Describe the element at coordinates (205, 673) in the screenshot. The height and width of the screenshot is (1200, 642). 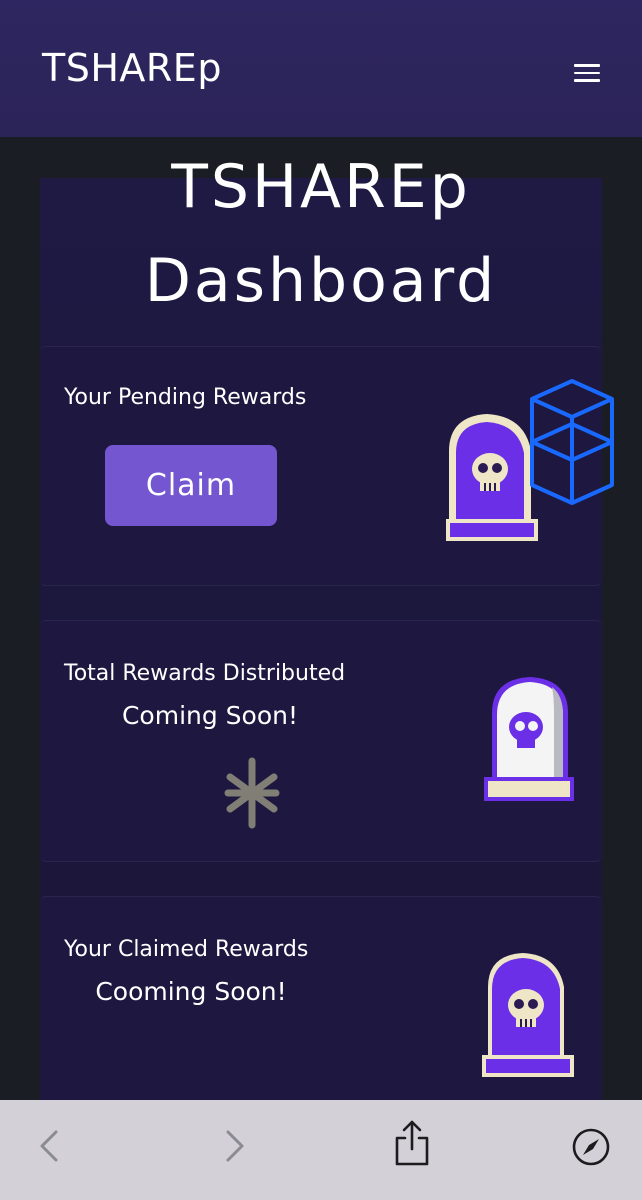
I see `total-rewards-label: Total Rewards Distributed` at that location.